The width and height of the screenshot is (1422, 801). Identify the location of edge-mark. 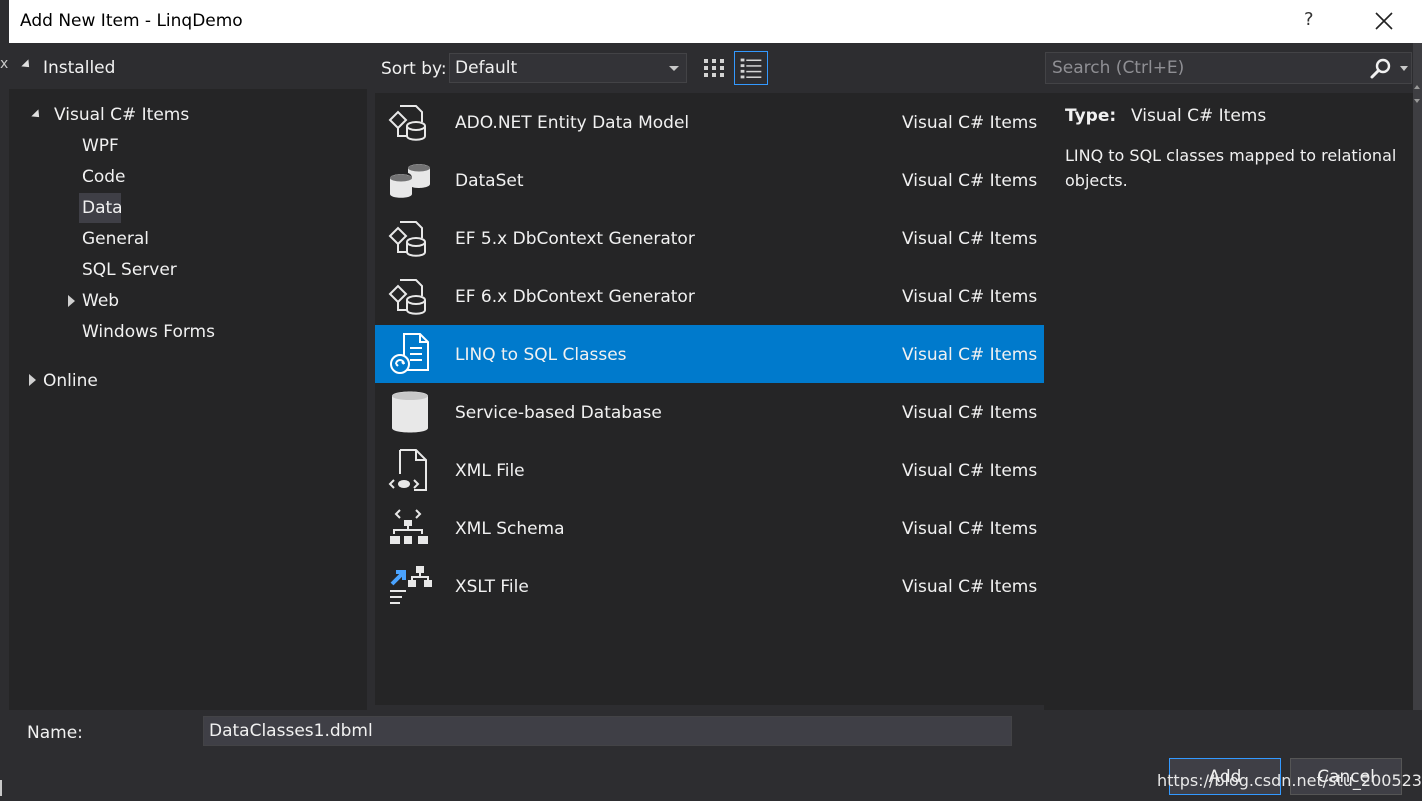
(2, 788).